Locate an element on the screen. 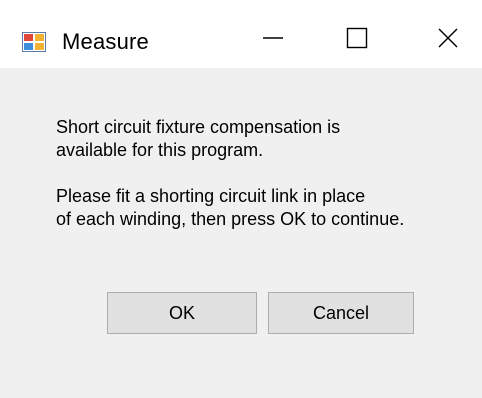 This screenshot has width=482, height=398. minimize-button is located at coordinates (273, 40).